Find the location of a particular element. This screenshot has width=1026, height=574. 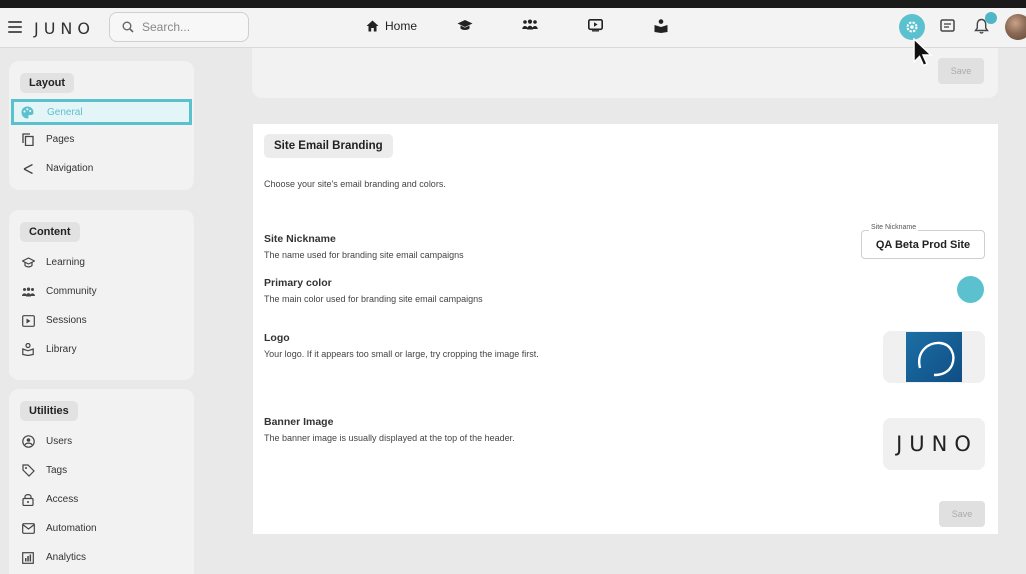

sessions-icon is located at coordinates (28, 320).